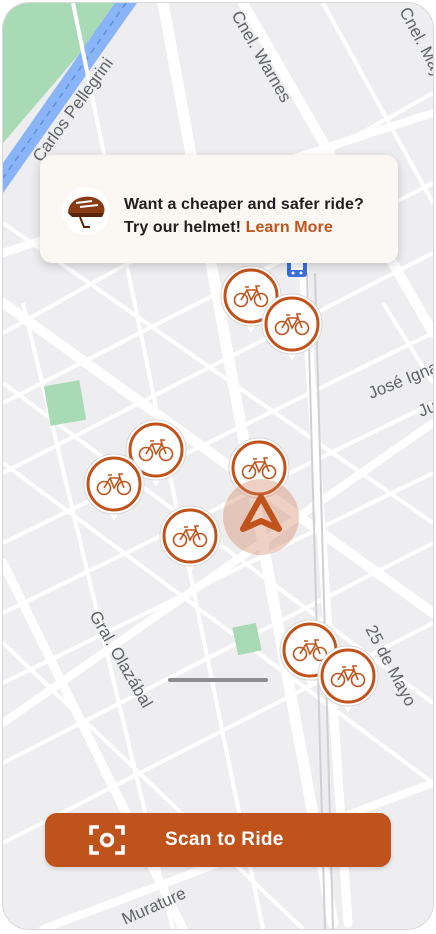 This screenshot has width=436, height=934. What do you see at coordinates (107, 840) in the screenshot?
I see `scan-icon` at bounding box center [107, 840].